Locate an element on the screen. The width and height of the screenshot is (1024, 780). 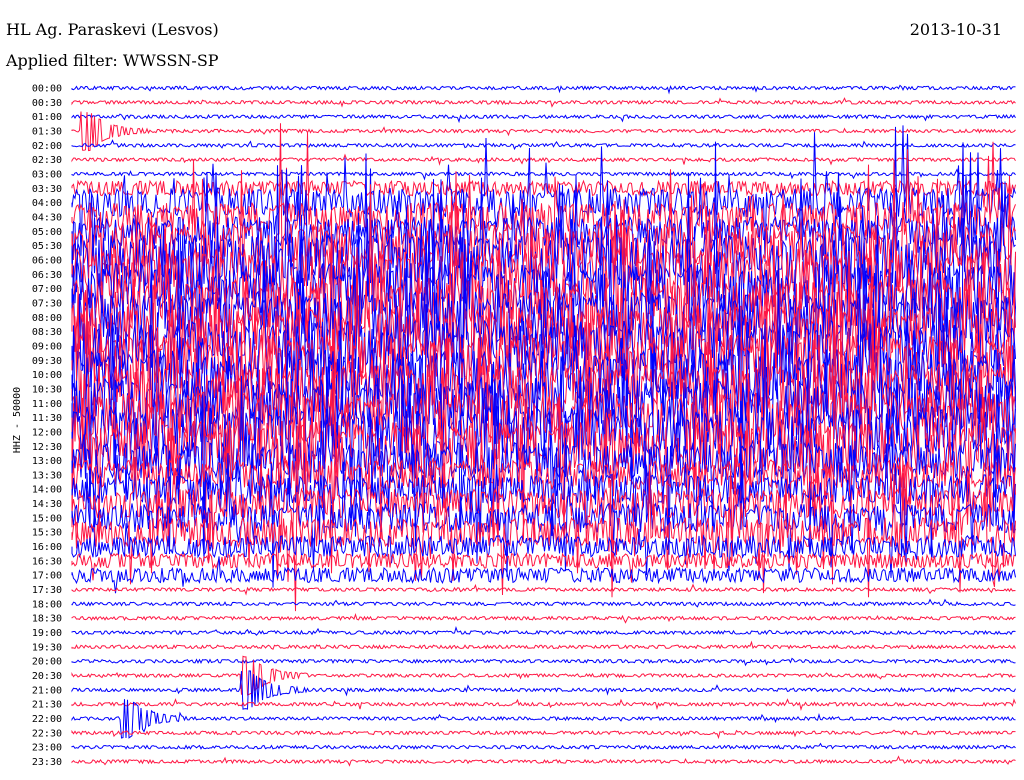
row-time-label: 07:00 is located at coordinates (47, 289).